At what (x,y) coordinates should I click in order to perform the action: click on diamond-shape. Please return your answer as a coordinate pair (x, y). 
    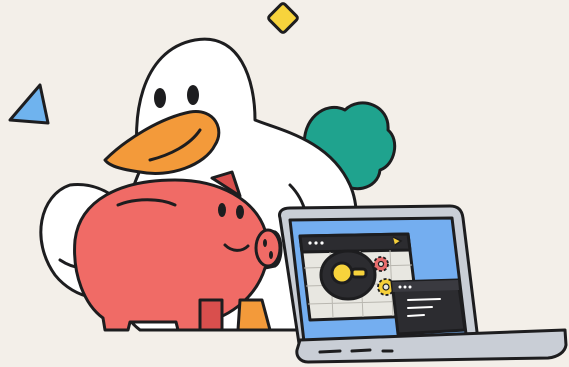
    Looking at the image, I should click on (283, 18).